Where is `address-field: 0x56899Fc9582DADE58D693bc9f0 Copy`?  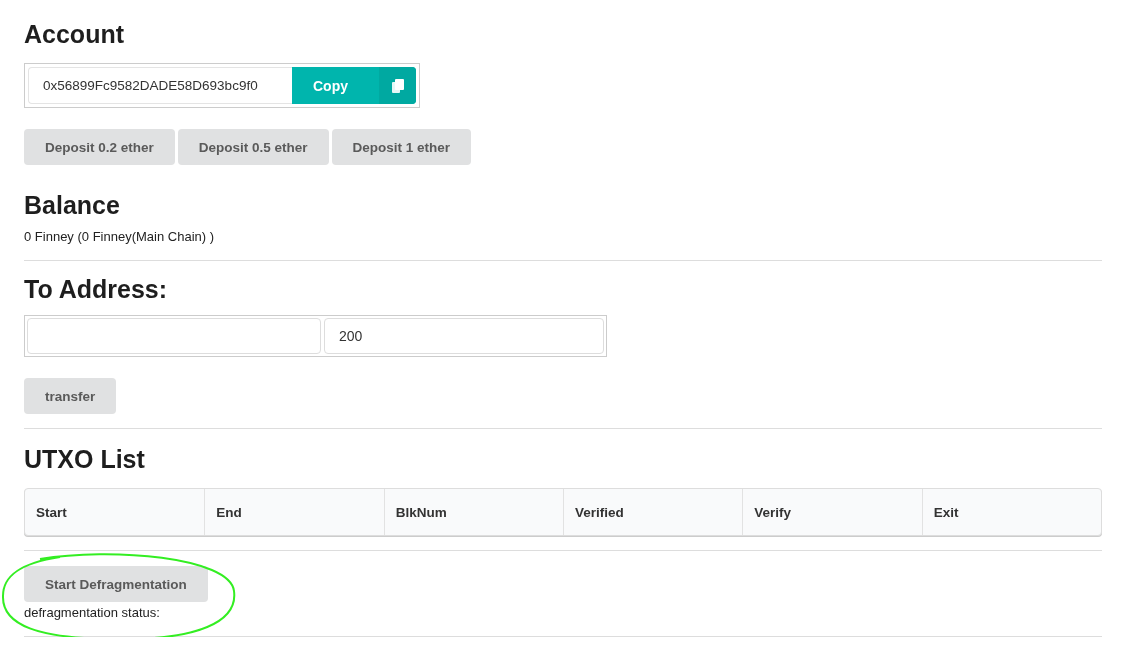 address-field: 0x56899Fc9582DADE58D693bc9f0 Copy is located at coordinates (222, 85).